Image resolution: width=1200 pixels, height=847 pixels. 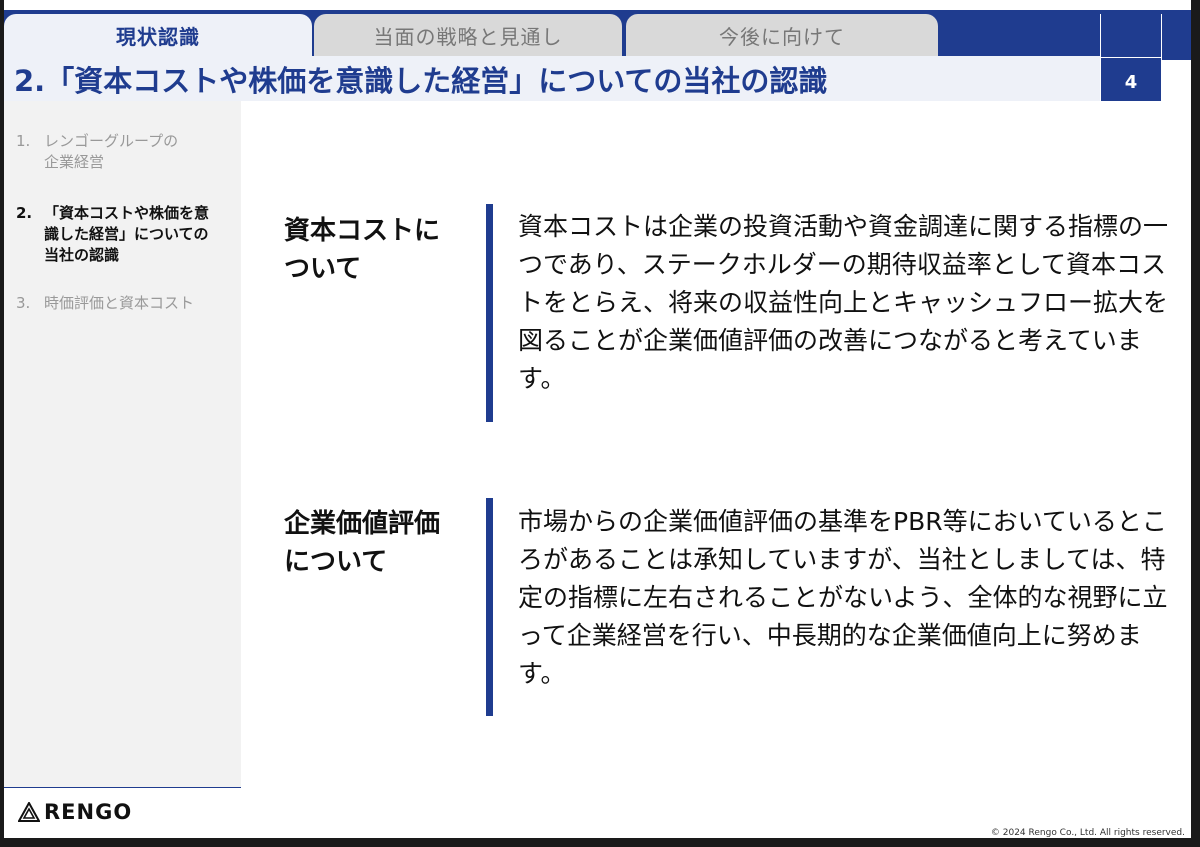 I want to click on page-box-divider, so click(x=1131, y=57).